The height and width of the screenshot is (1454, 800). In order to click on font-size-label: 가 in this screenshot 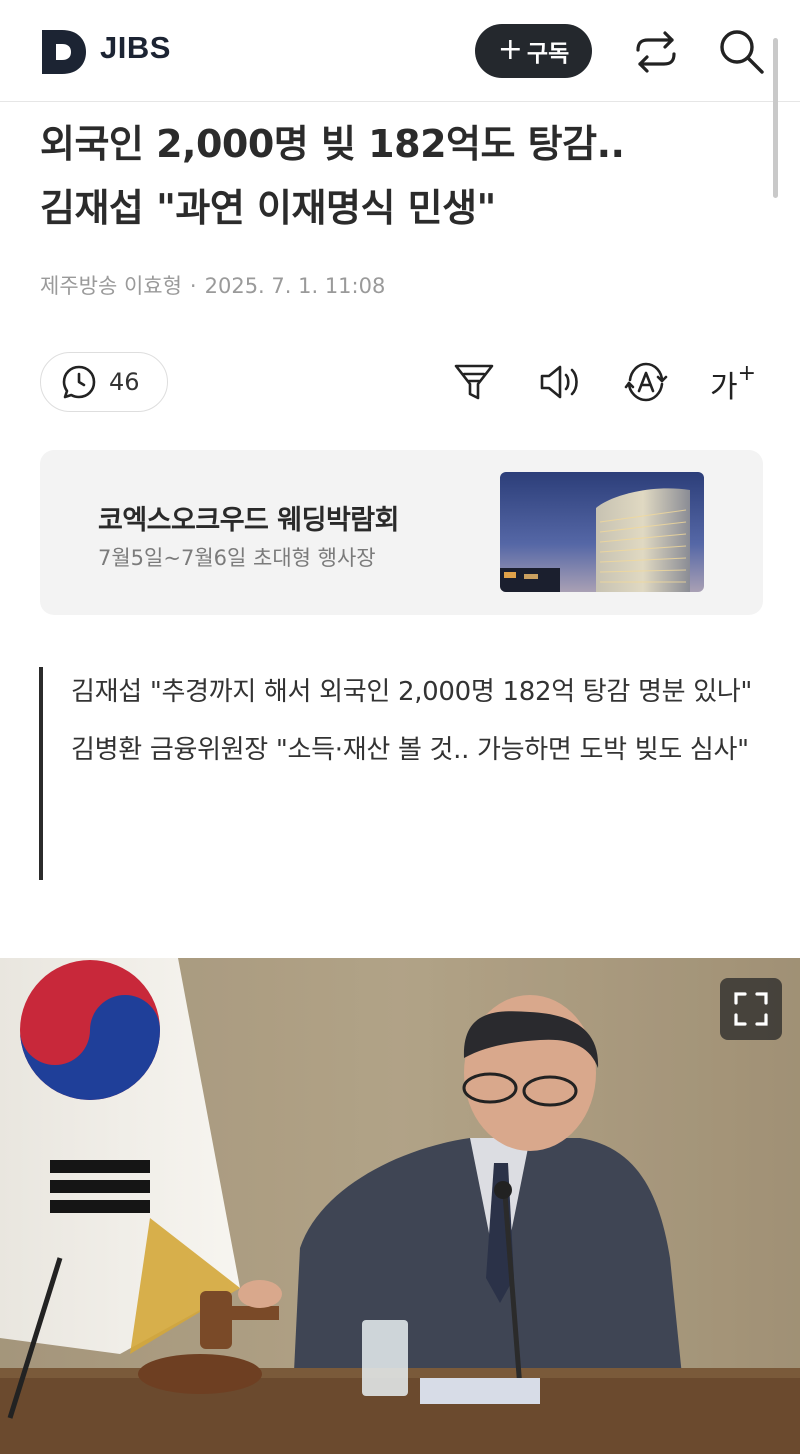, I will do `click(724, 387)`.